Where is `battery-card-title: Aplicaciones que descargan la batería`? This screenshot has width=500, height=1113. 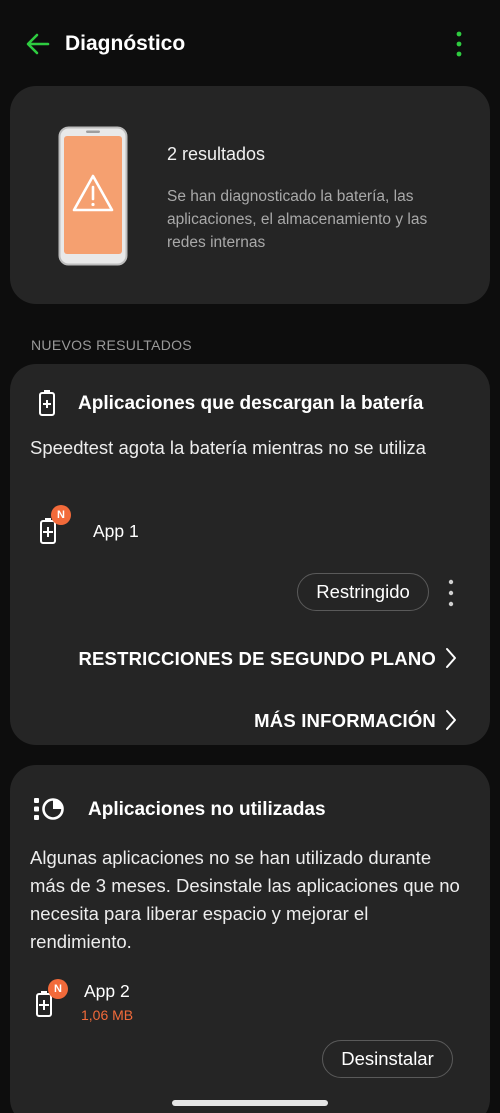
battery-card-title: Aplicaciones que descargan la batería is located at coordinates (251, 403).